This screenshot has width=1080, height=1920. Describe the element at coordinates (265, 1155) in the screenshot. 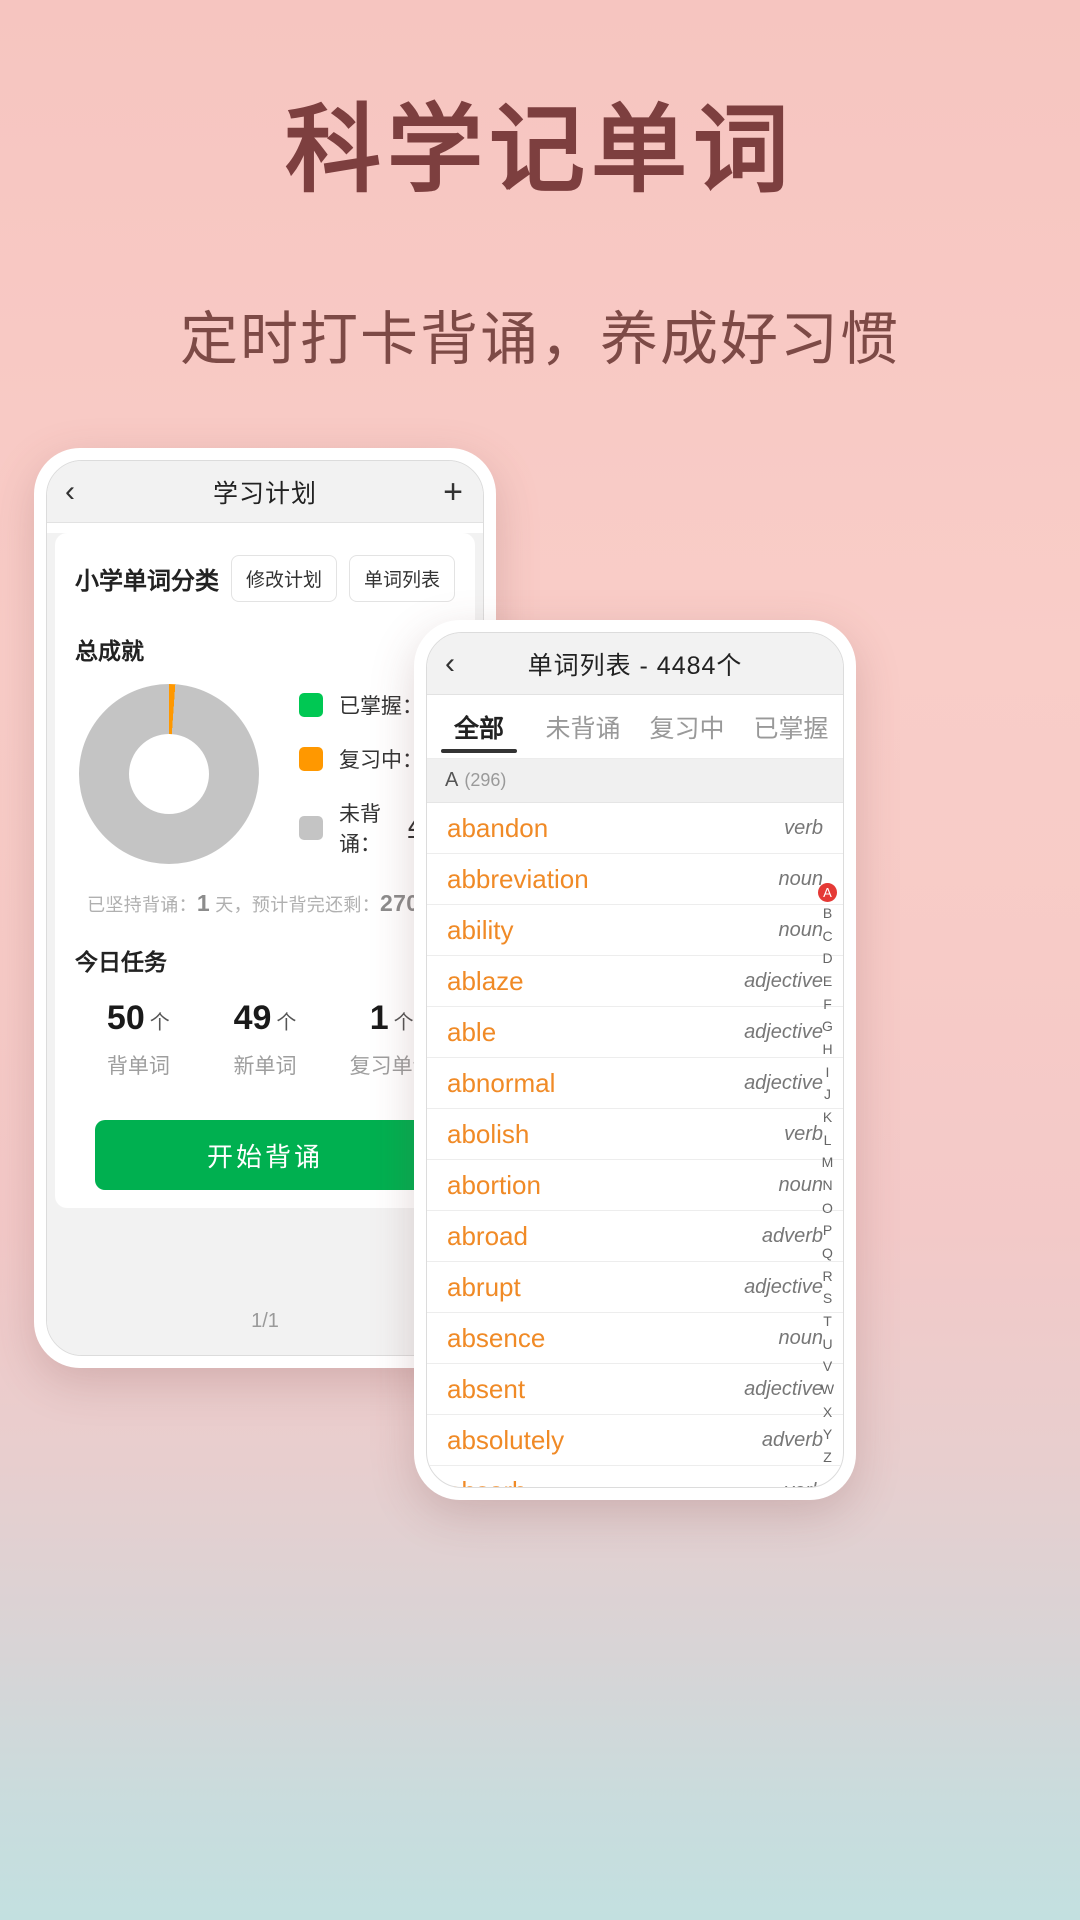

I see `start-recite-button: 开始背诵` at that location.